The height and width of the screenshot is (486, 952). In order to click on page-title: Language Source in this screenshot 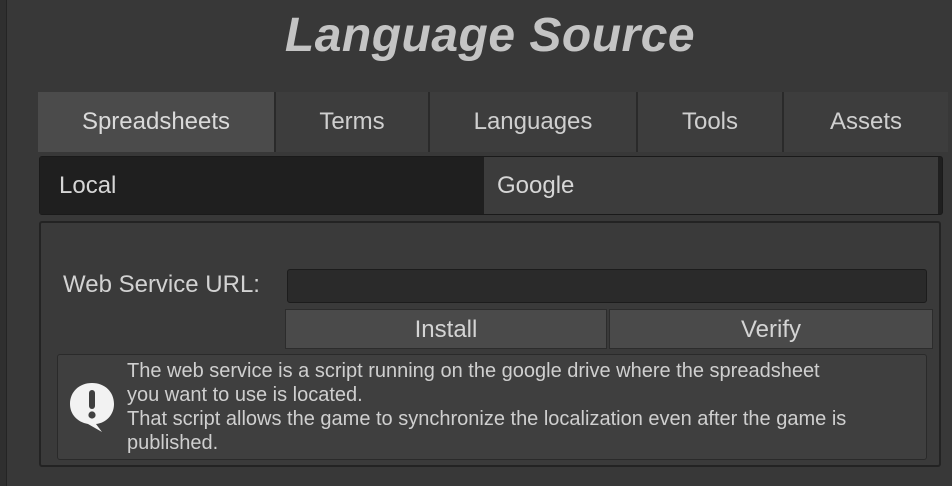, I will do `click(490, 35)`.